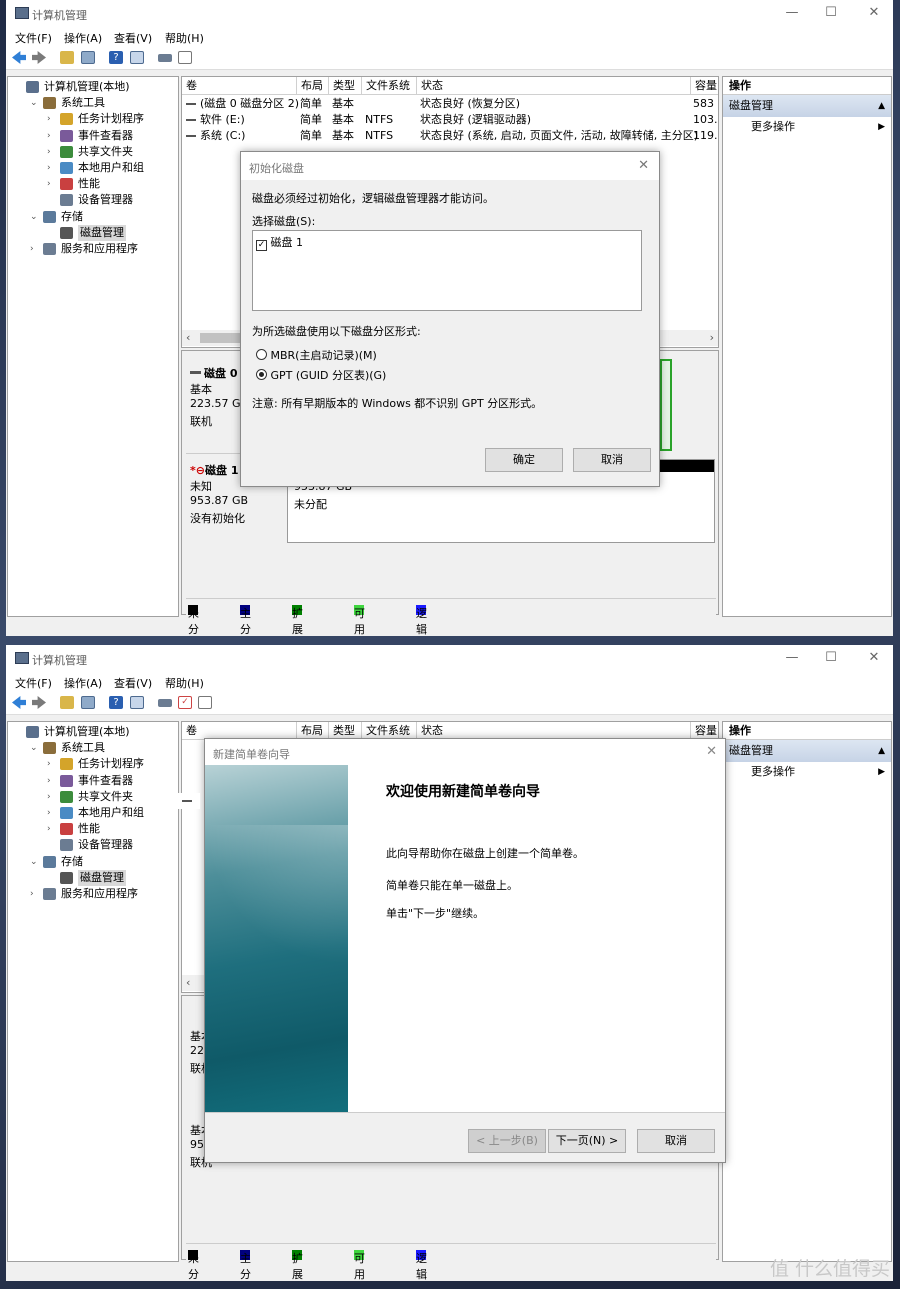 The width and height of the screenshot is (900, 1289). Describe the element at coordinates (612, 460) in the screenshot. I see `cancel-button: 取消` at that location.